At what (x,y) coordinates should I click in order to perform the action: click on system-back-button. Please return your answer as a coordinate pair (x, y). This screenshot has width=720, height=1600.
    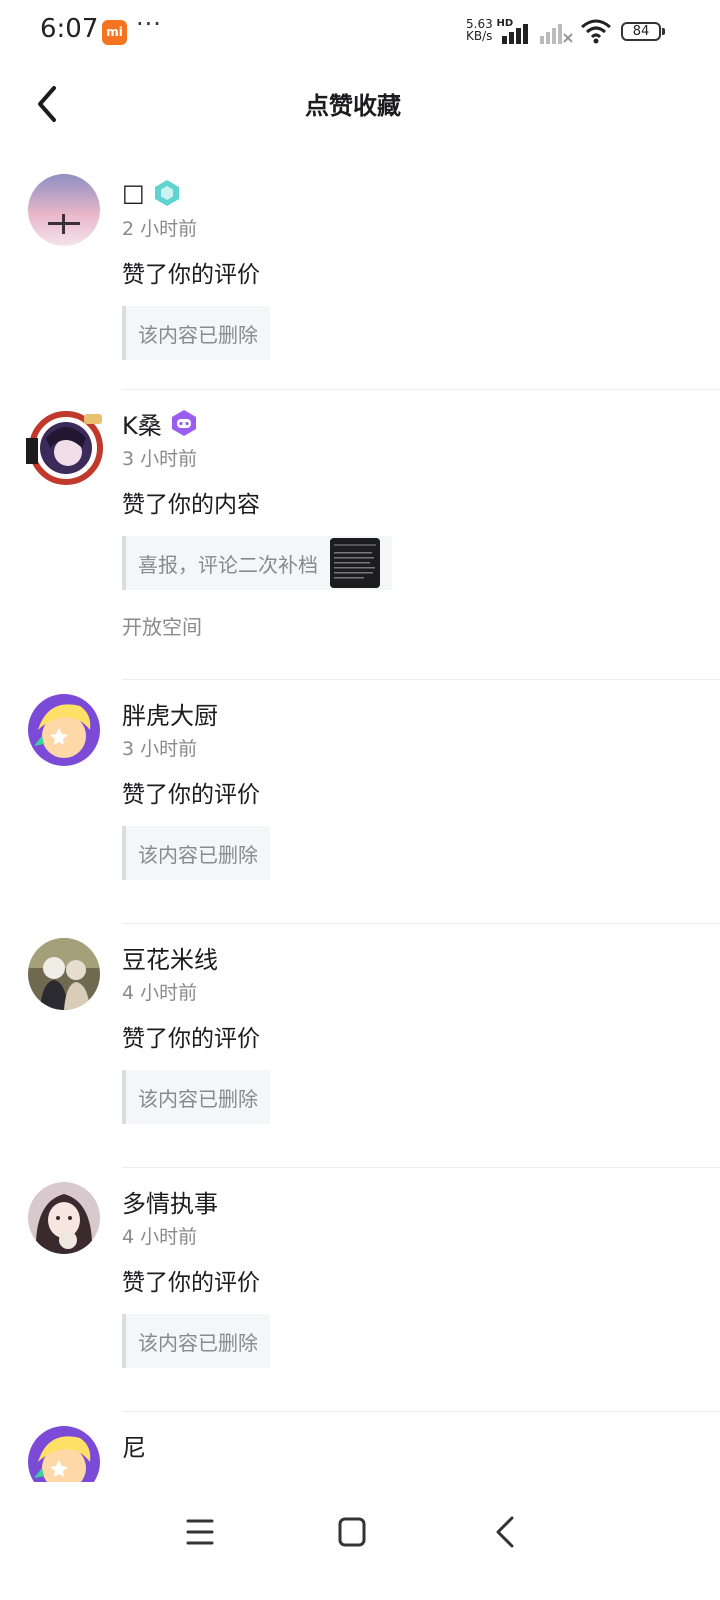
    Looking at the image, I should click on (504, 1532).